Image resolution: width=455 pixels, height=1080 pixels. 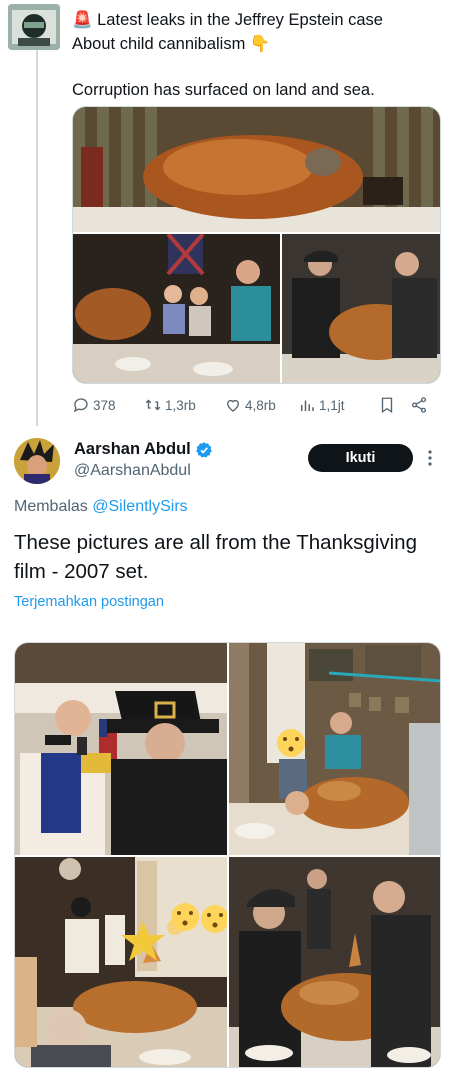 I want to click on reply-action: 378, so click(x=108, y=405).